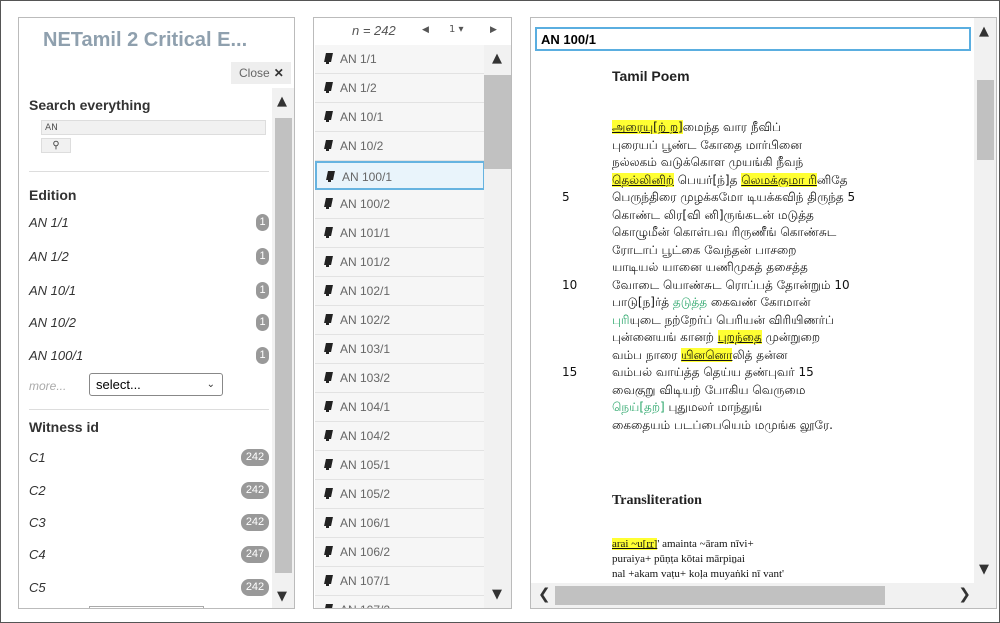 This screenshot has height=623, width=1000. Describe the element at coordinates (687, 408) in the screenshot. I see `poem-line-text: நெய்[தற்] புதுமலர் மாந்துங்` at that location.